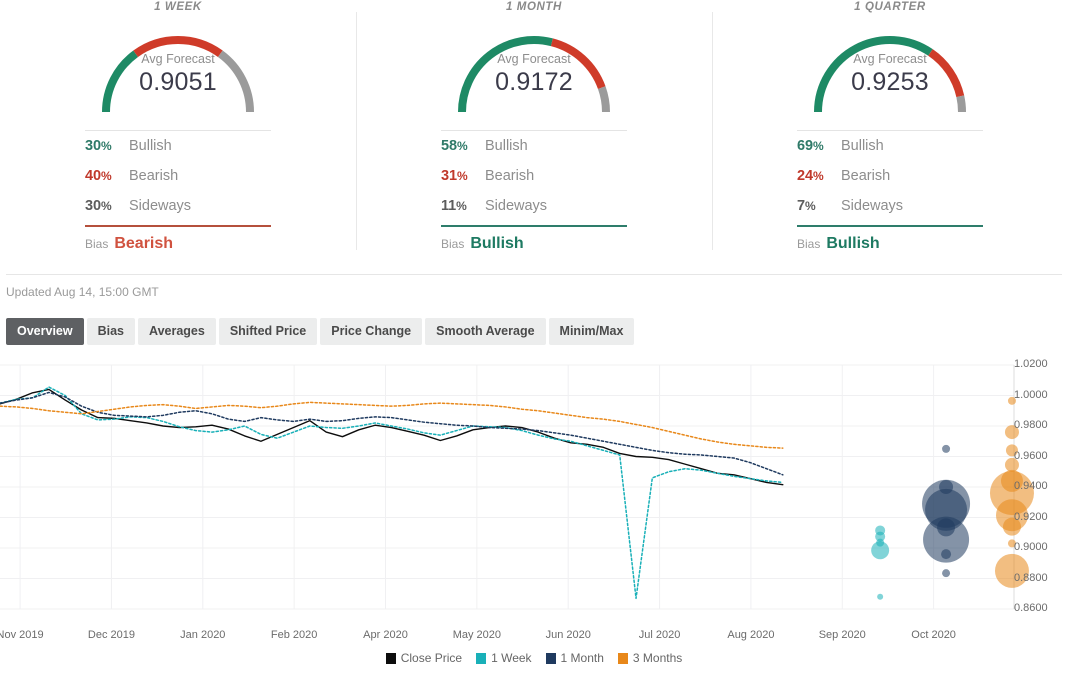 This screenshot has width=1068, height=684. What do you see at coordinates (178, 7) in the screenshot?
I see `panel-title: 1 WEEK` at bounding box center [178, 7].